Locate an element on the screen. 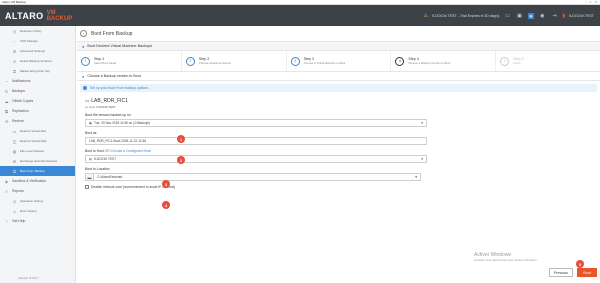  wizard-step-5: 5 Step 5 Finish is located at coordinates (548, 61).